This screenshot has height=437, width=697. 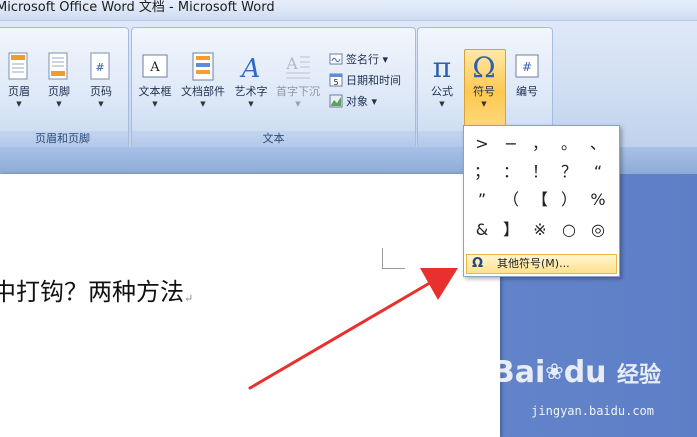 I want to click on symbol-cell: &, so click(x=482, y=230).